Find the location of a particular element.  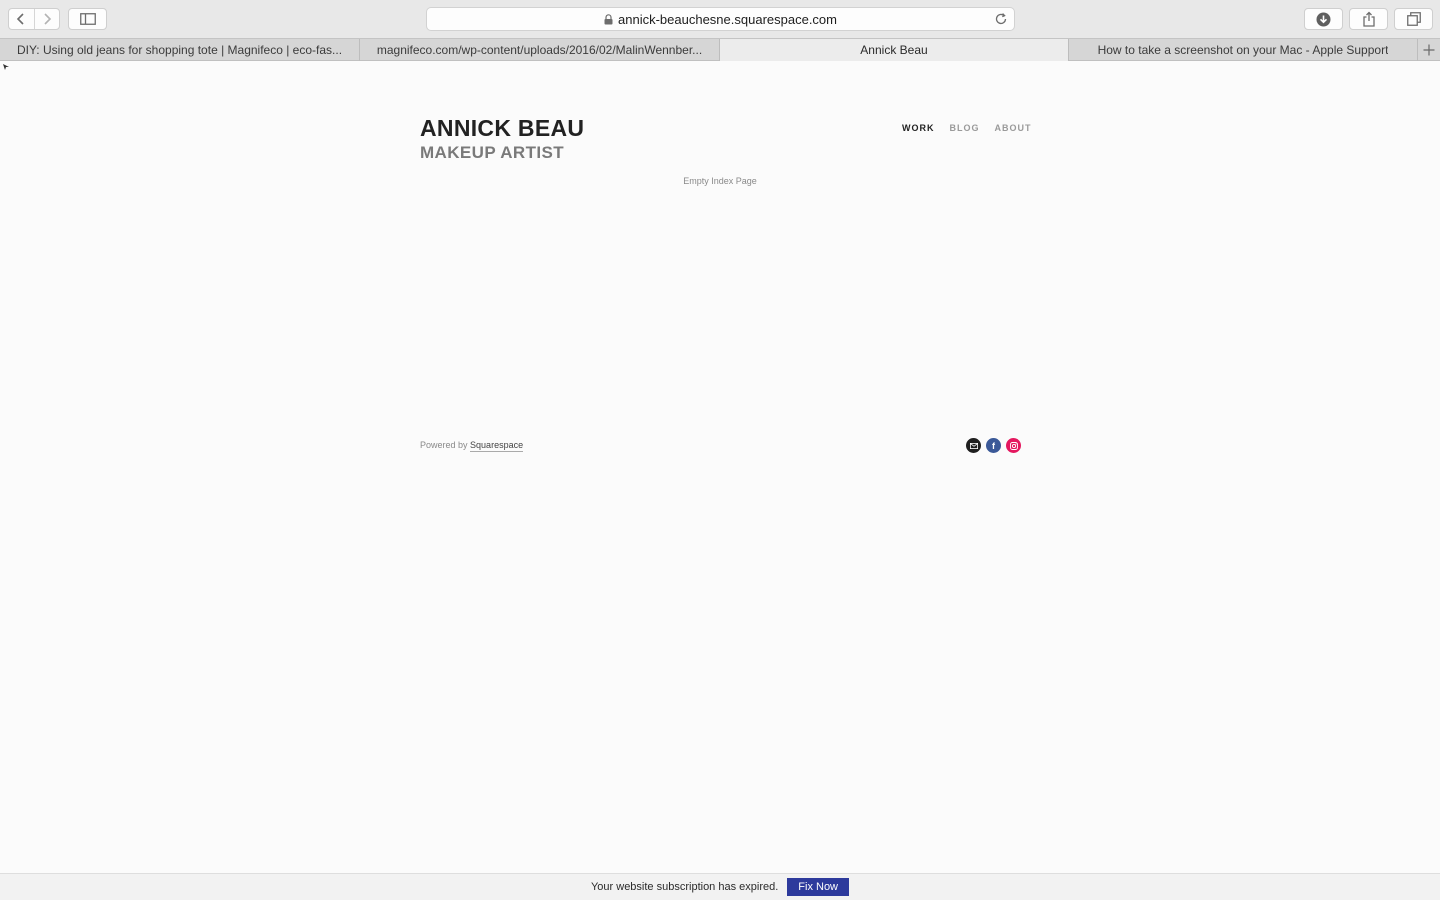

new-tab-button is located at coordinates (1429, 50).